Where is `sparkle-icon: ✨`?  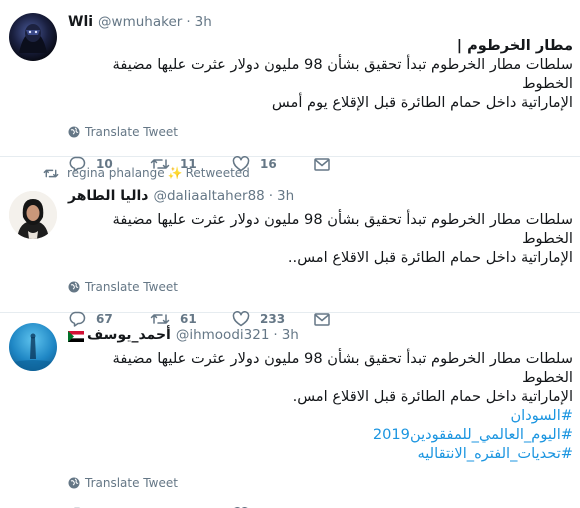
sparkle-icon: ✨ is located at coordinates (175, 173).